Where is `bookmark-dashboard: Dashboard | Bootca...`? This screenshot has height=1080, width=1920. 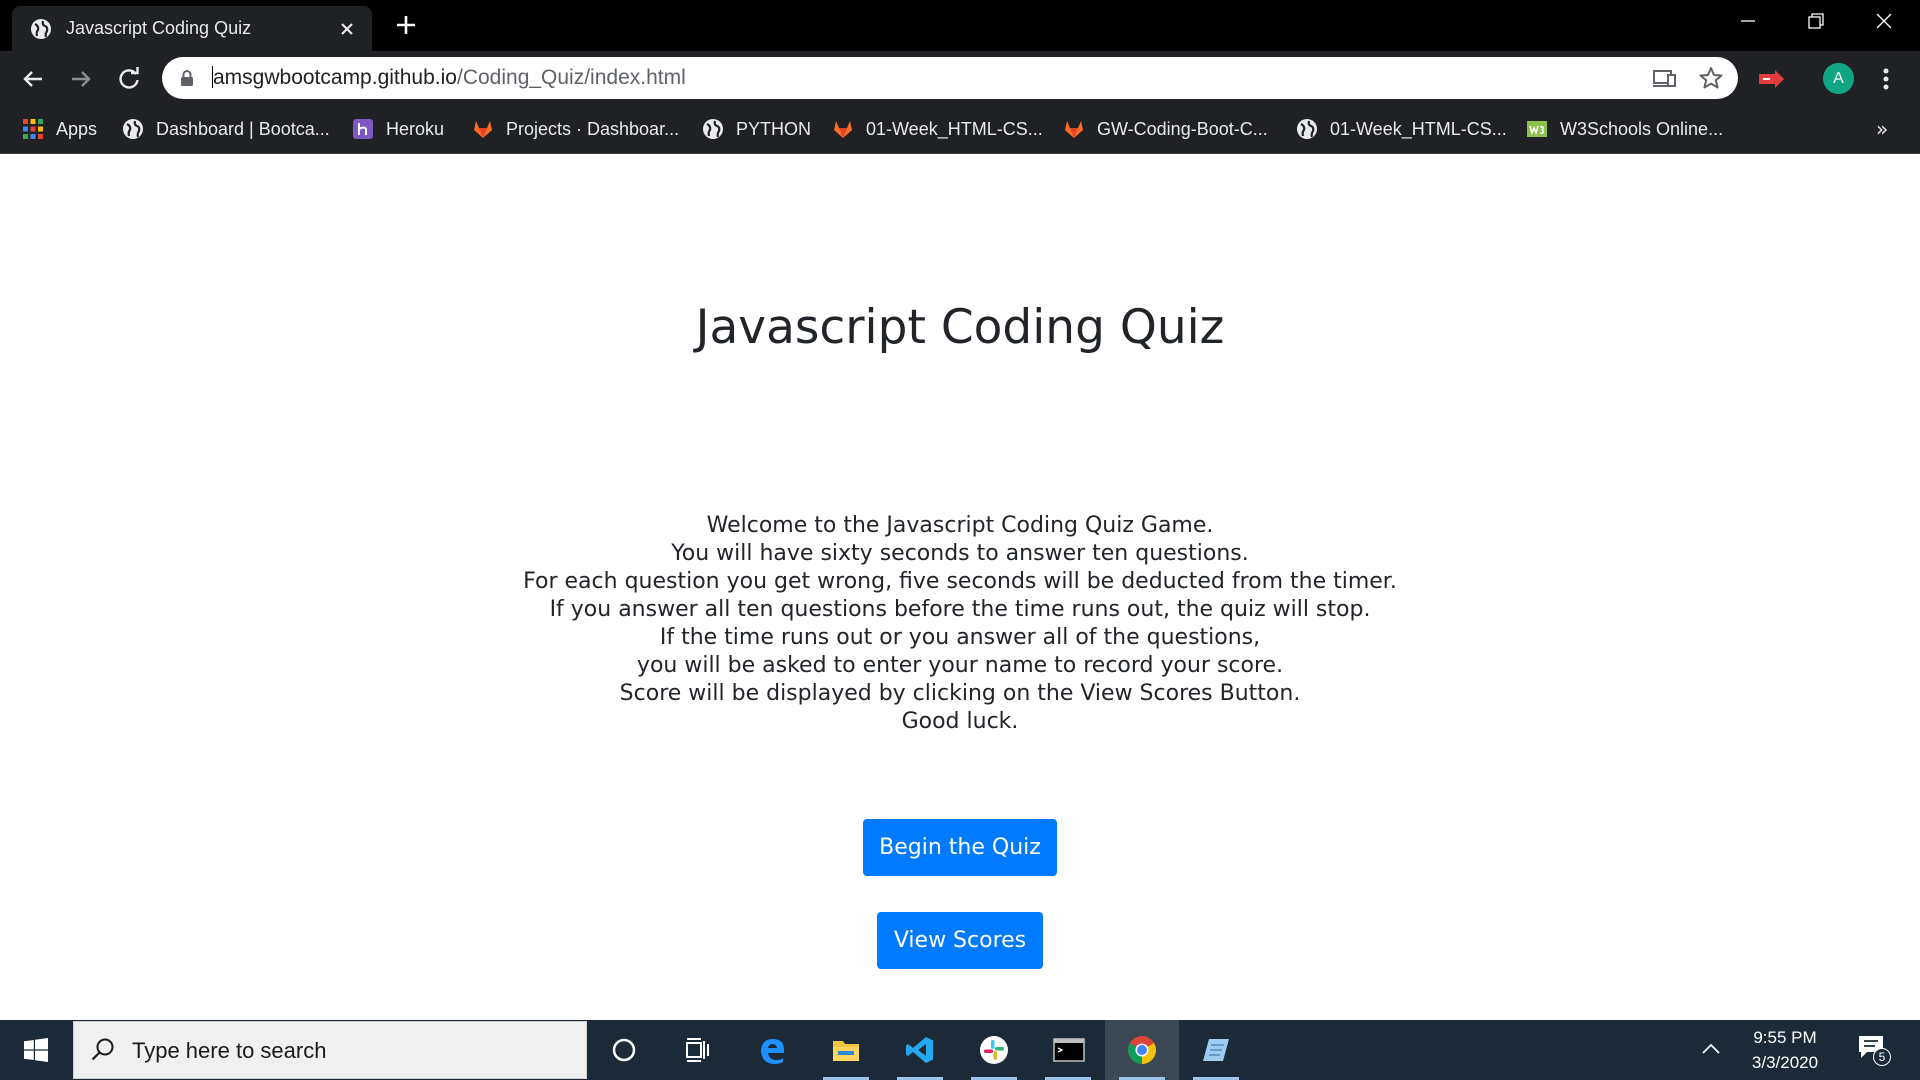
bookmark-dashboard: Dashboard | Bootca... is located at coordinates (226, 129).